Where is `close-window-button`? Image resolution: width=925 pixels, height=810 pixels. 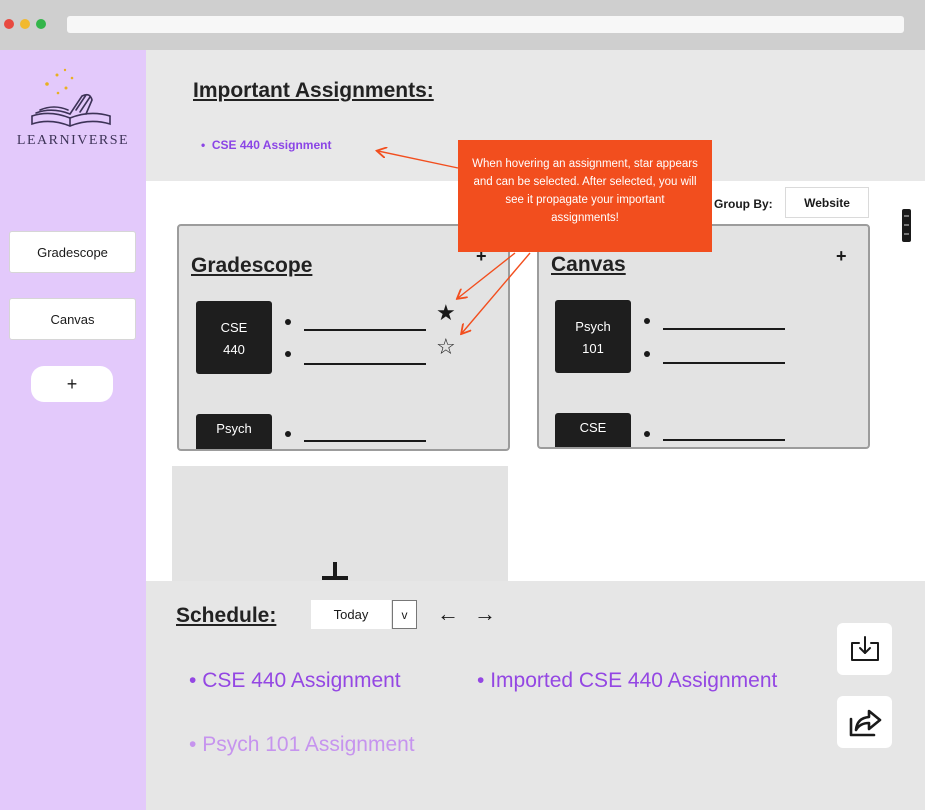
close-window-button is located at coordinates (9, 24).